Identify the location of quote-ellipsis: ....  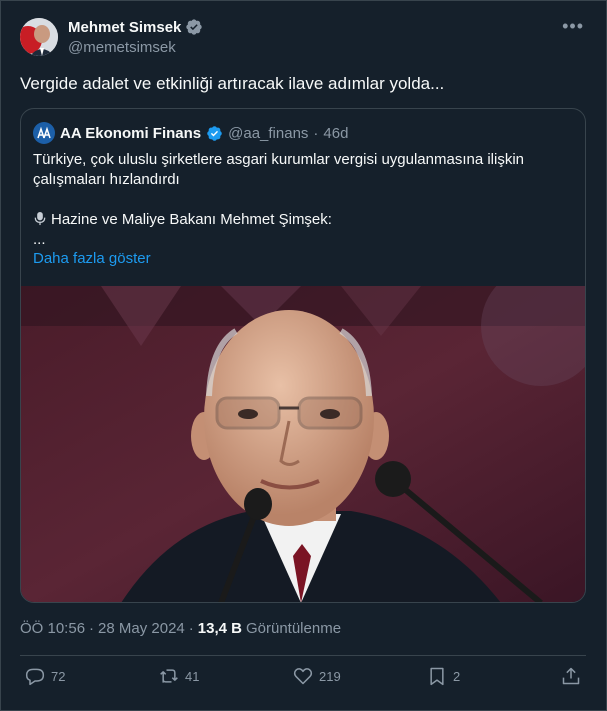
(39, 239).